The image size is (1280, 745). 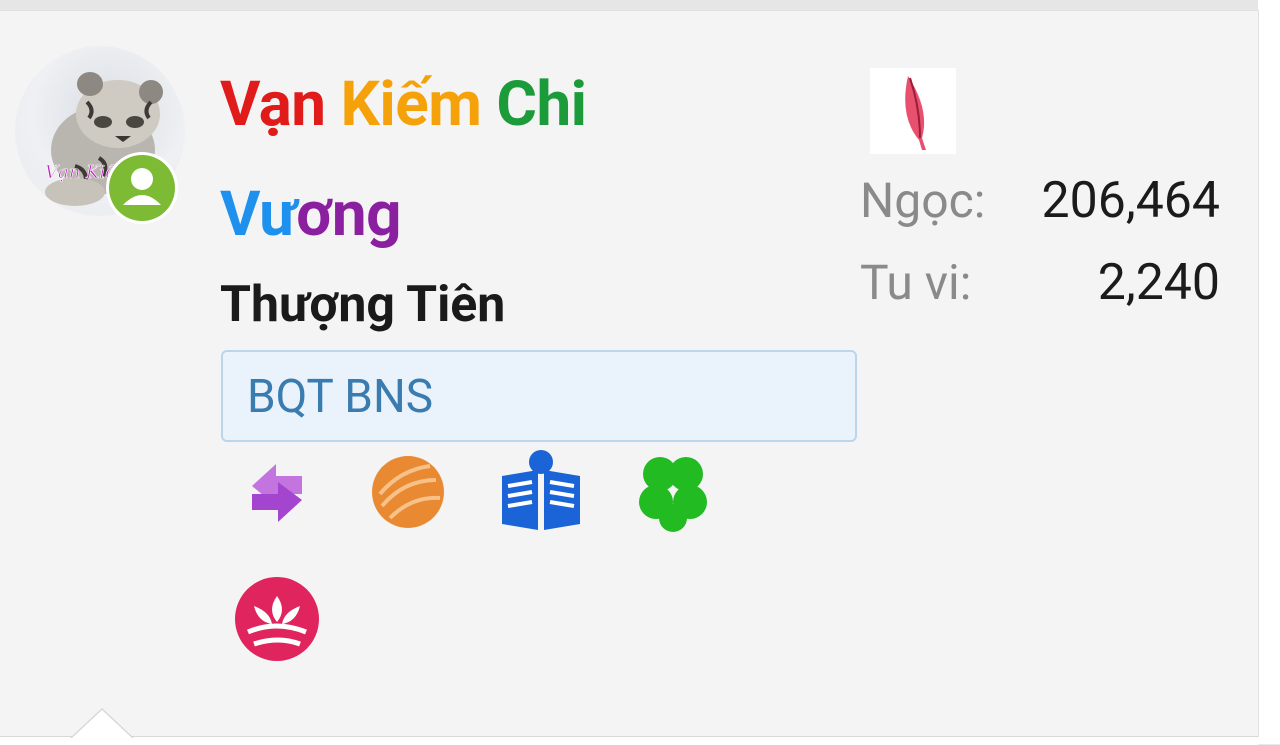 I want to click on username-part: Chi, so click(x=541, y=104).